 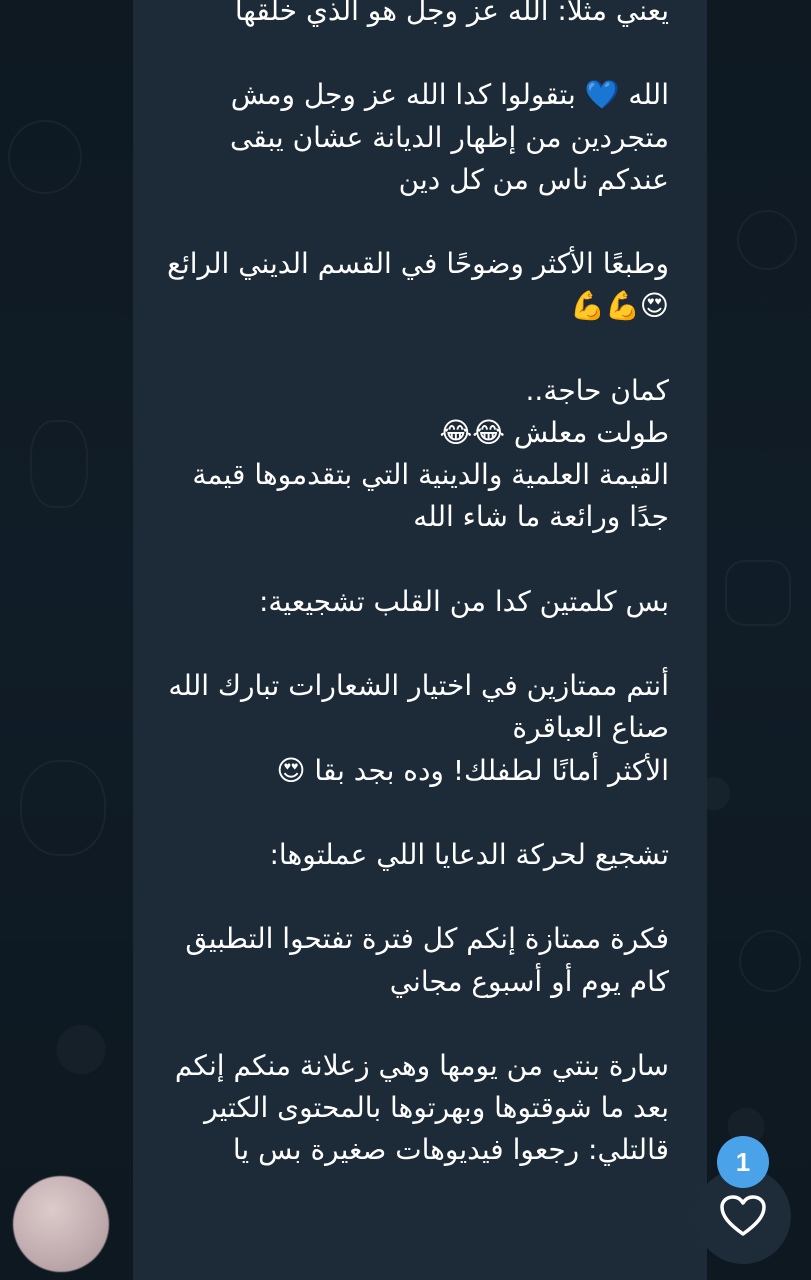 I want to click on reaction-count-badge: 1, so click(x=743, y=1162).